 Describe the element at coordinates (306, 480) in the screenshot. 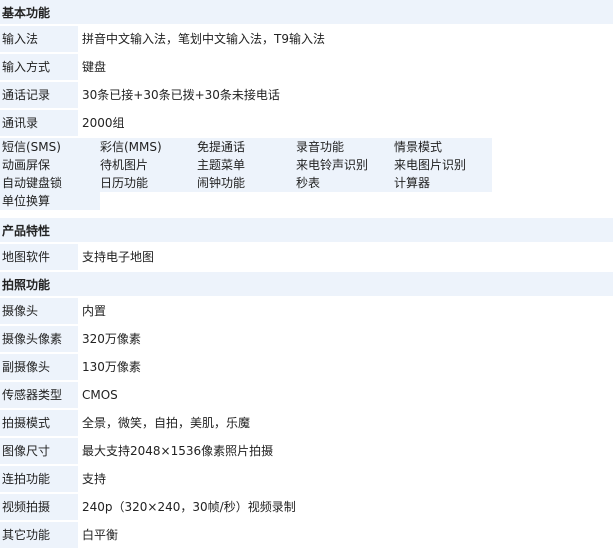

I see `spec-row: 连拍功能 支持` at that location.